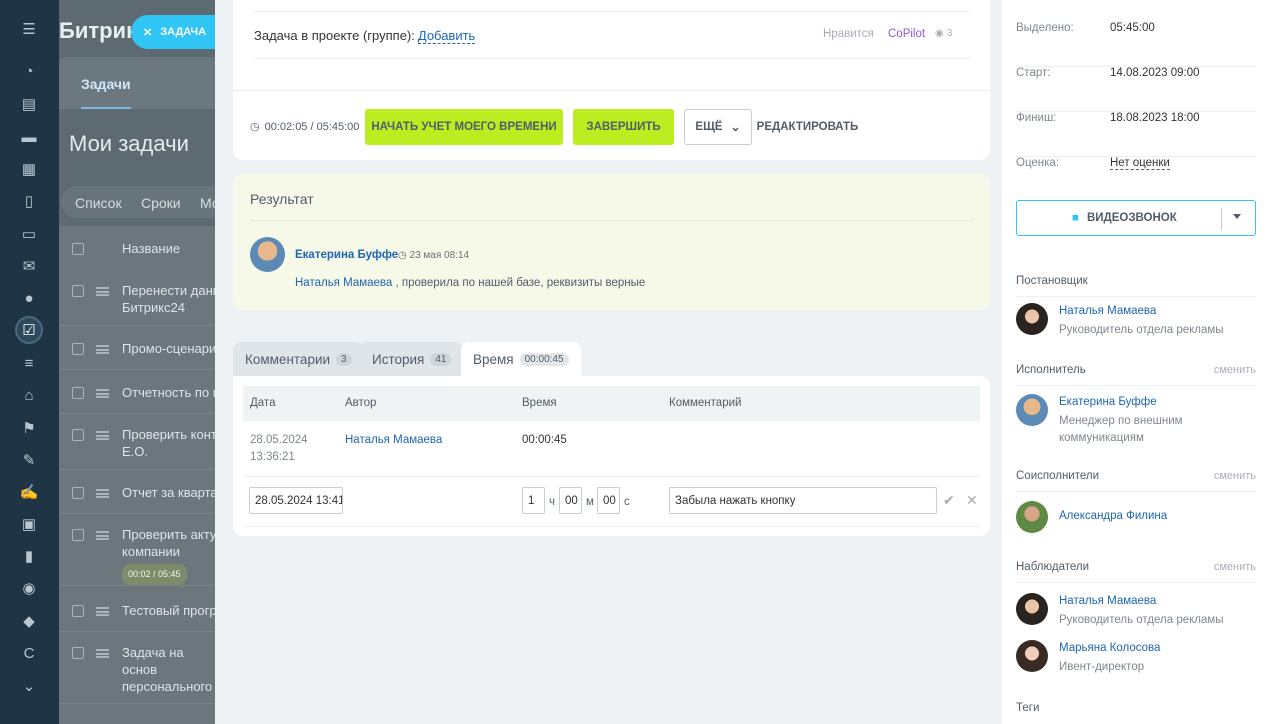  I want to click on result-author: Екатерина Буффе, so click(346, 255).